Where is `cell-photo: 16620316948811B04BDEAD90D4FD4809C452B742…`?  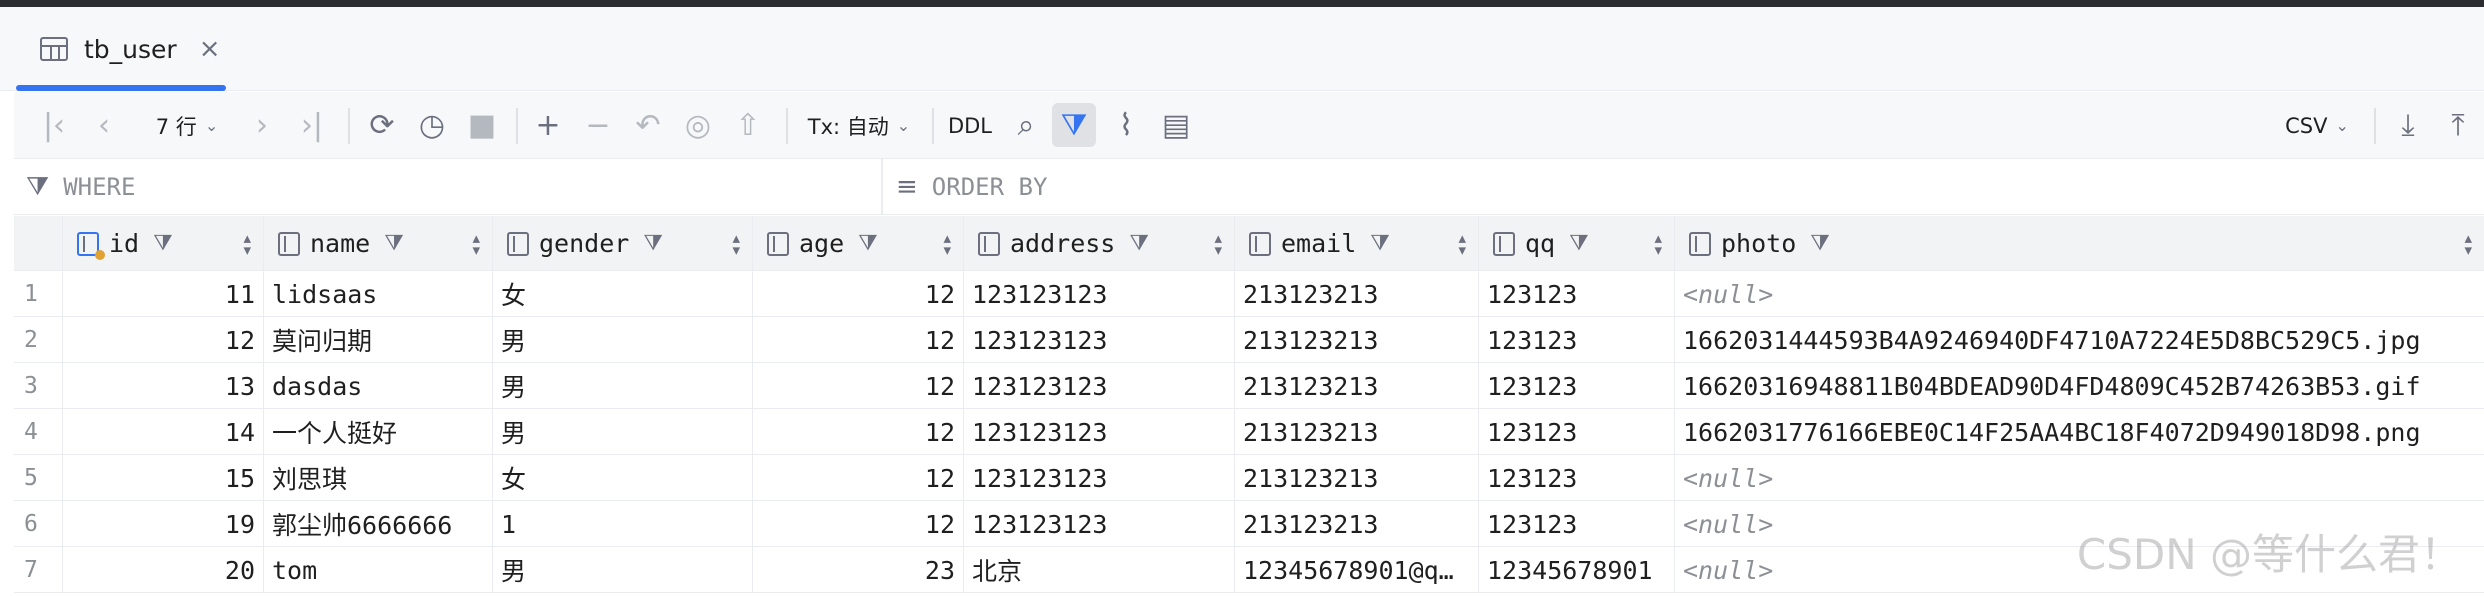
cell-photo: 16620316948811B04BDEAD90D4FD4809C452B742… is located at coordinates (2079, 386).